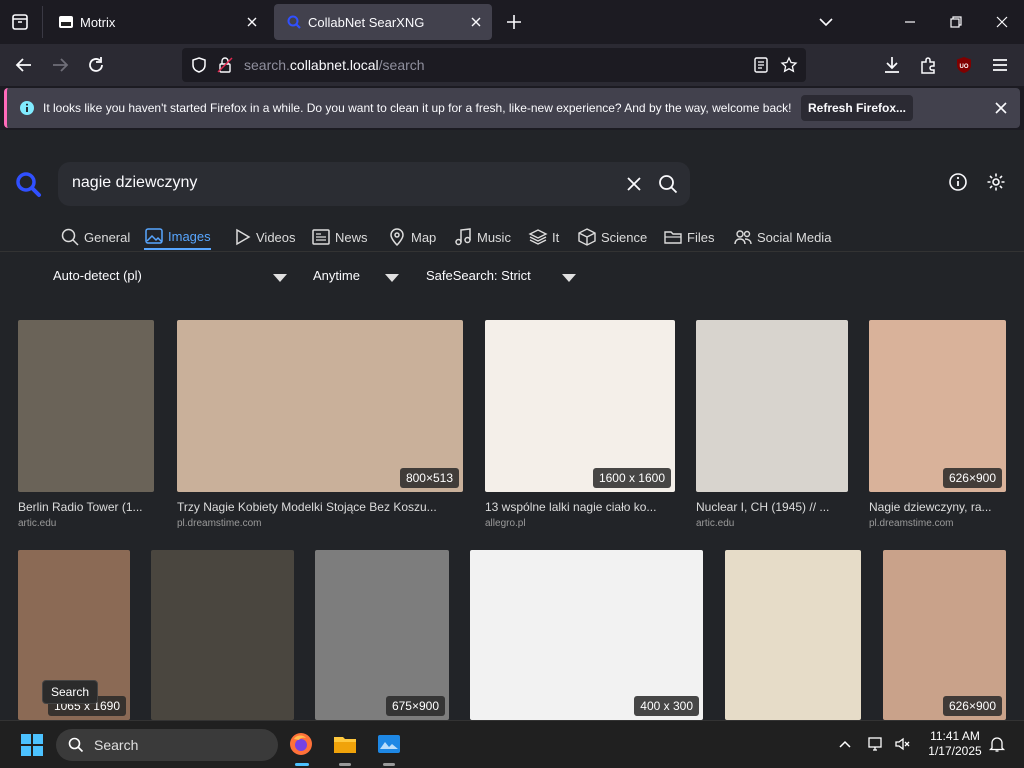  What do you see at coordinates (876, 744) in the screenshot?
I see `network-icon` at bounding box center [876, 744].